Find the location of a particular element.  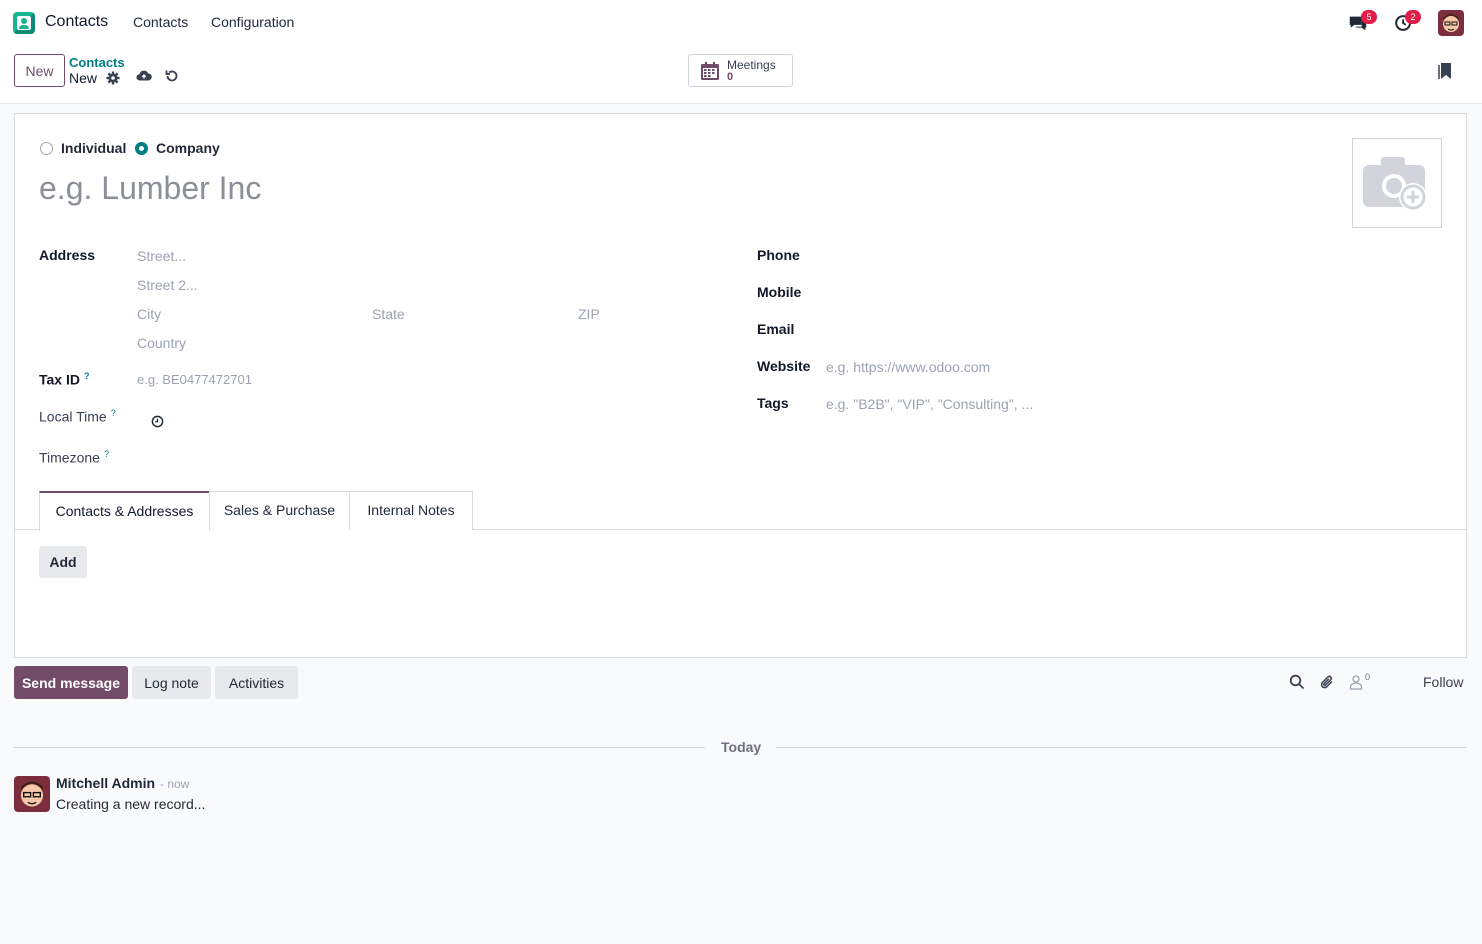

meetings-count: 0 is located at coordinates (730, 77).